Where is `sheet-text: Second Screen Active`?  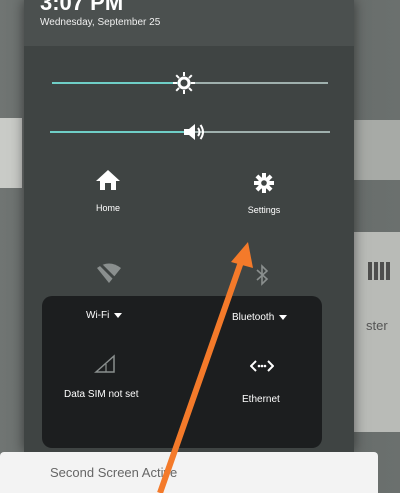
sheet-text: Second Screen Active is located at coordinates (114, 472).